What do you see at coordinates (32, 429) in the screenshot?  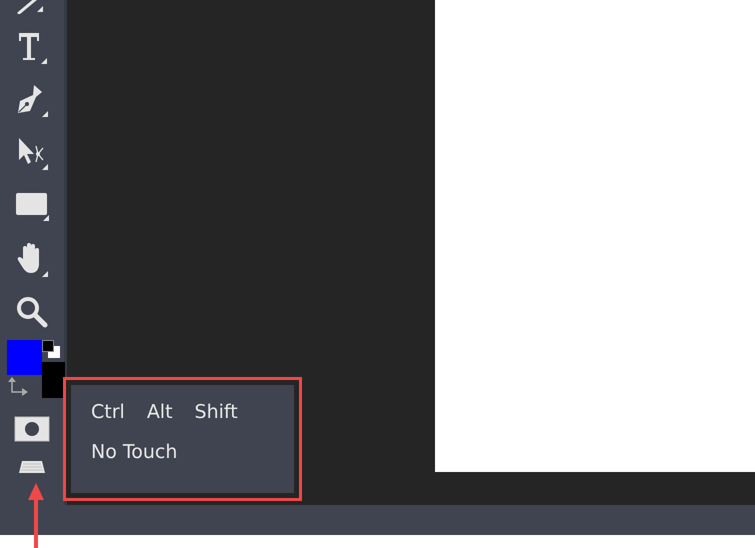 I see `quick-mask-icon` at bounding box center [32, 429].